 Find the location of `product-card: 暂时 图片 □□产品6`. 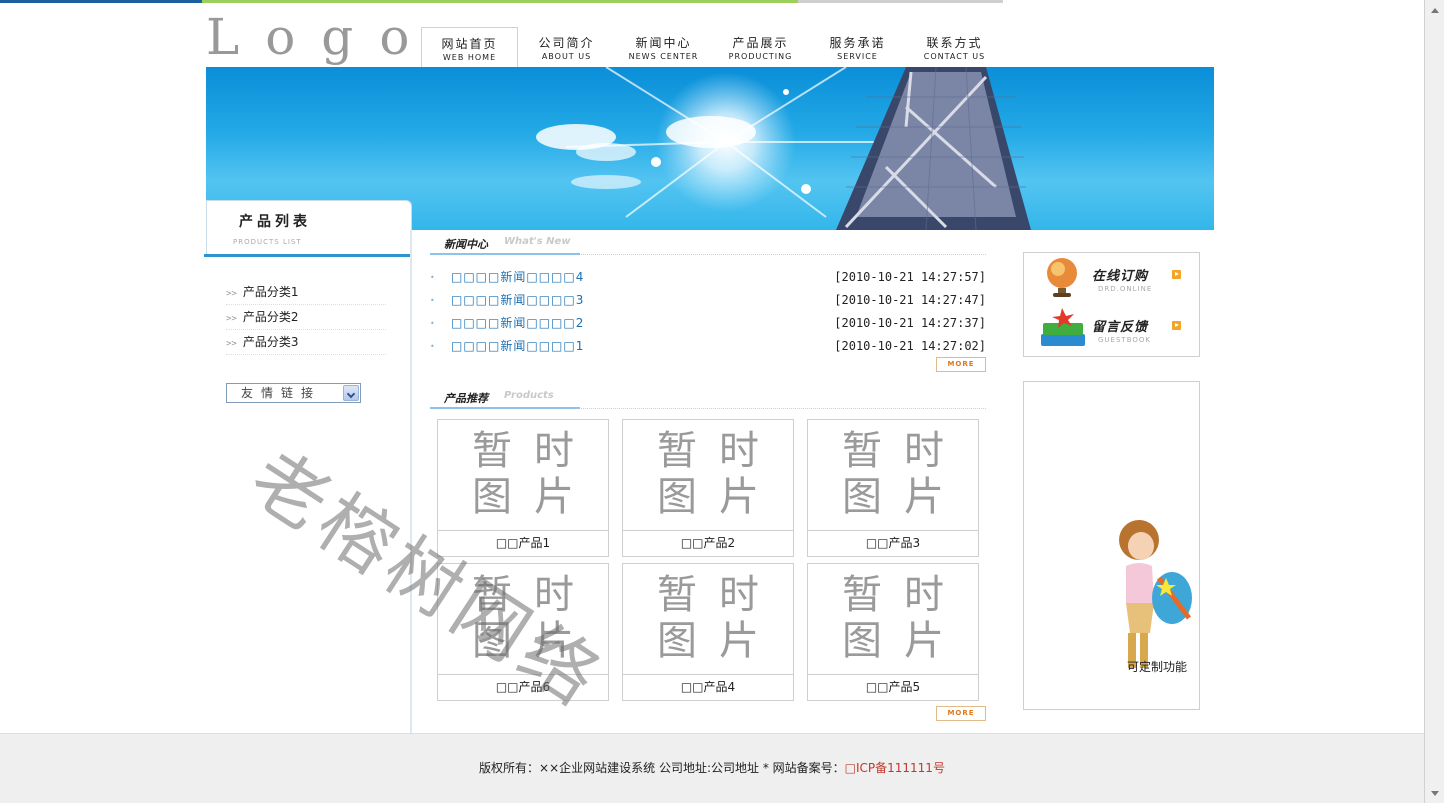

product-card: 暂时 图片 □□产品6 is located at coordinates (523, 632).